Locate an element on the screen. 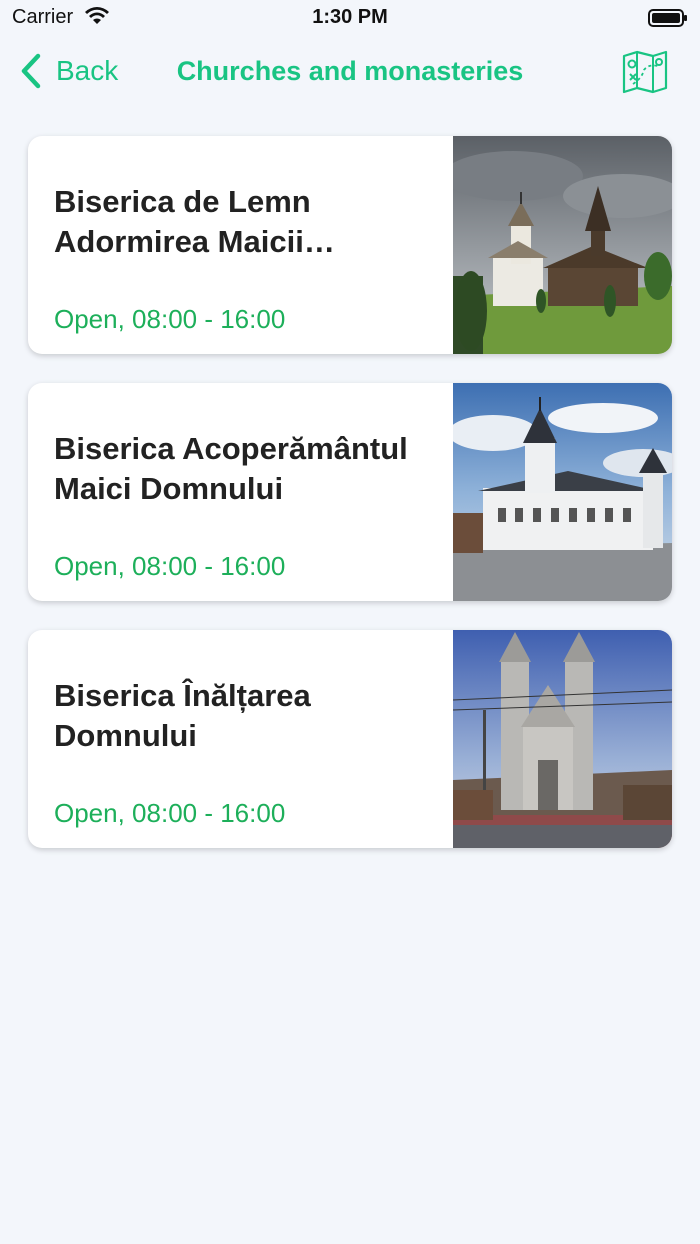  church-name: Biserica Înălțarea Domnului is located at coordinates (182, 715).